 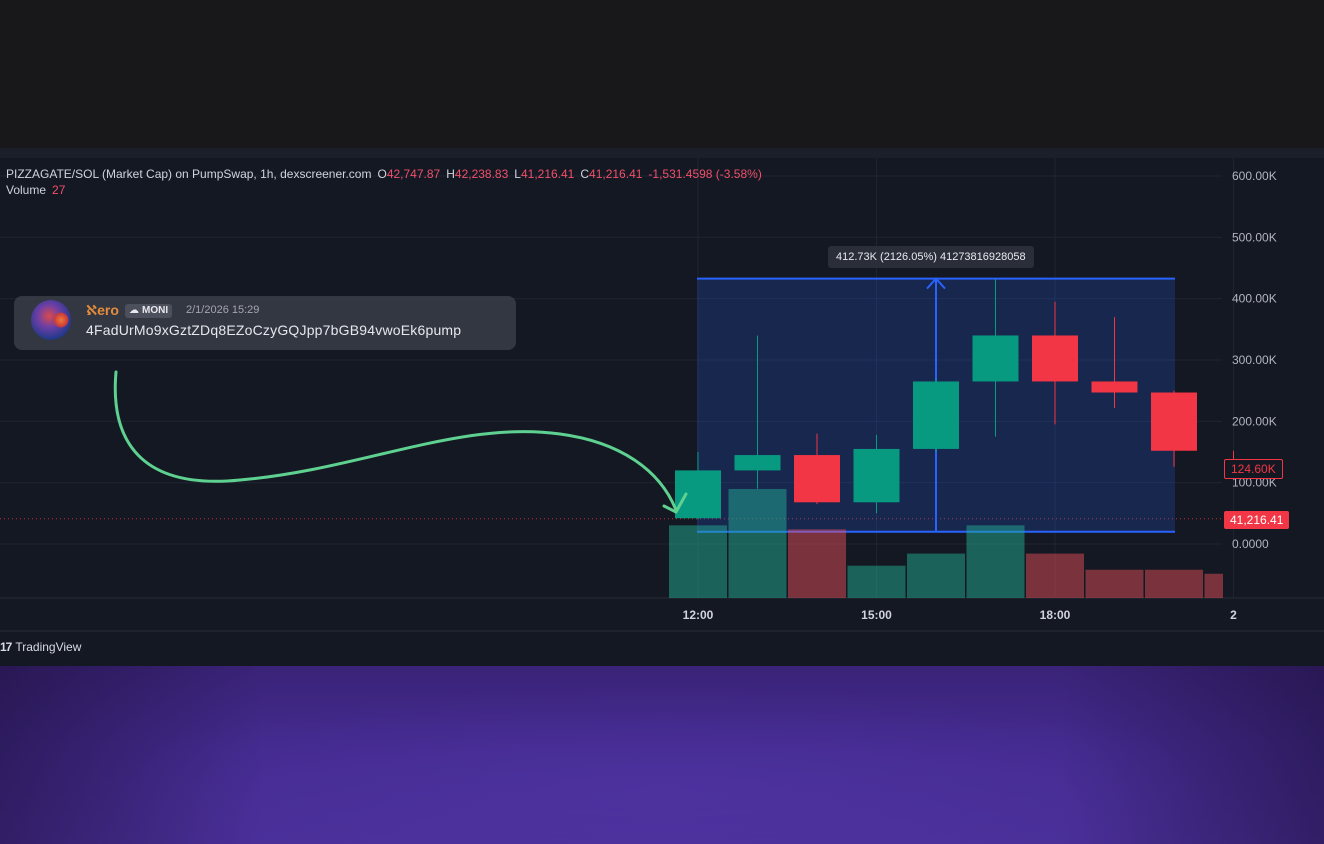 I want to click on tradingview-mark-icon: 17, so click(x=6, y=647).